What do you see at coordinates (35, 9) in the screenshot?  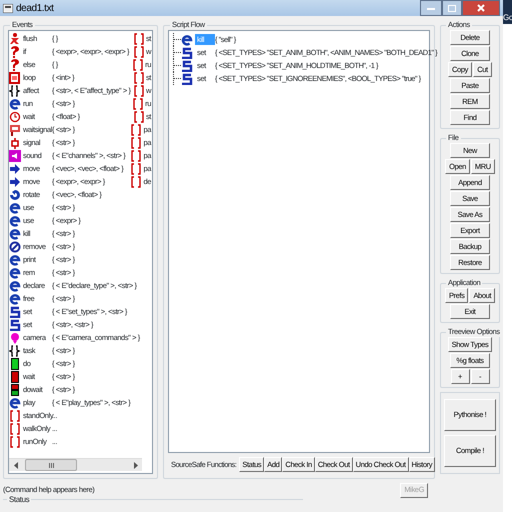 I see `window-title: dead1.txt` at bounding box center [35, 9].